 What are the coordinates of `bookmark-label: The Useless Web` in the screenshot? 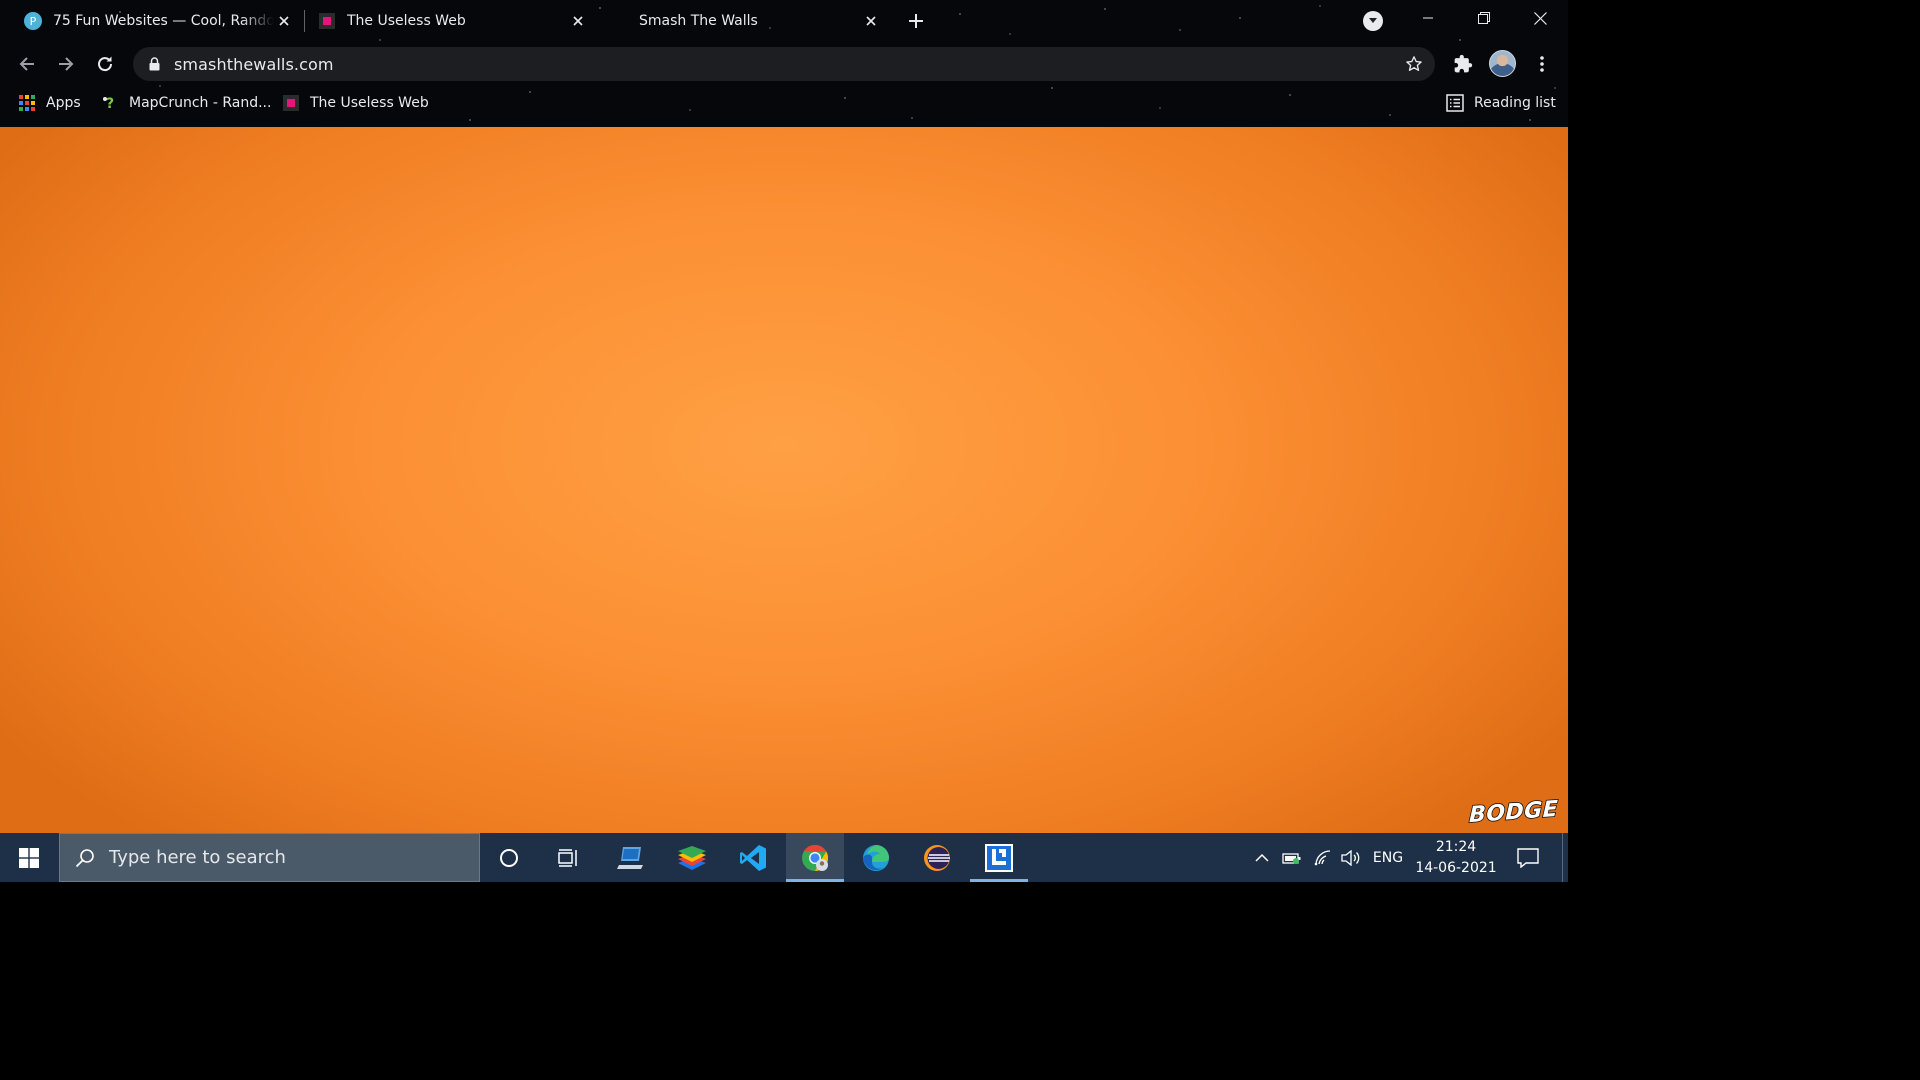 It's located at (369, 103).